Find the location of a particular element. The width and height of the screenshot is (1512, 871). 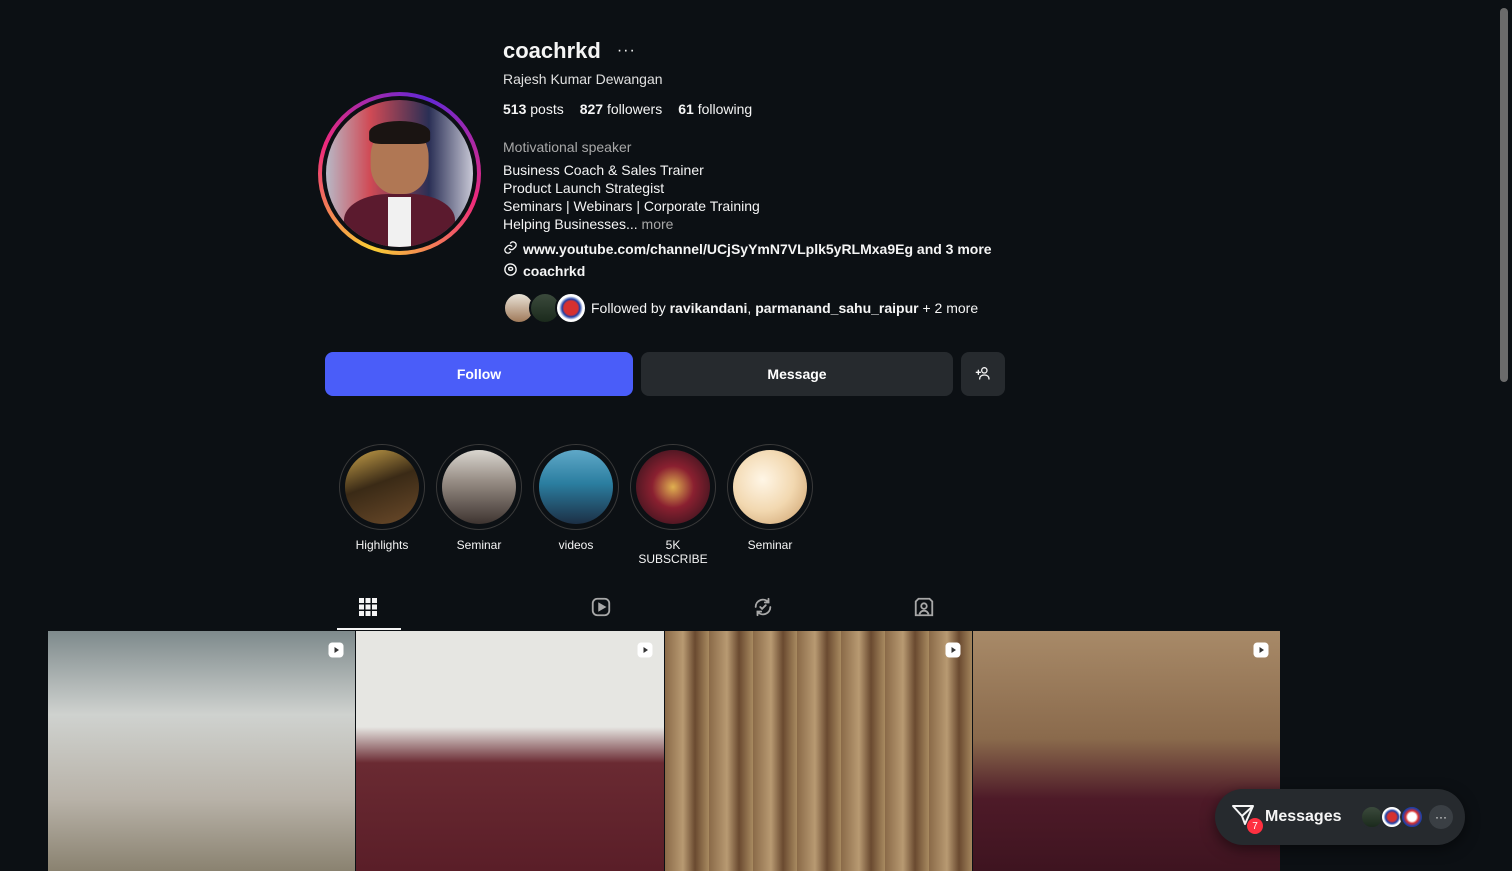

profile-username: coachrkd is located at coordinates (552, 50).